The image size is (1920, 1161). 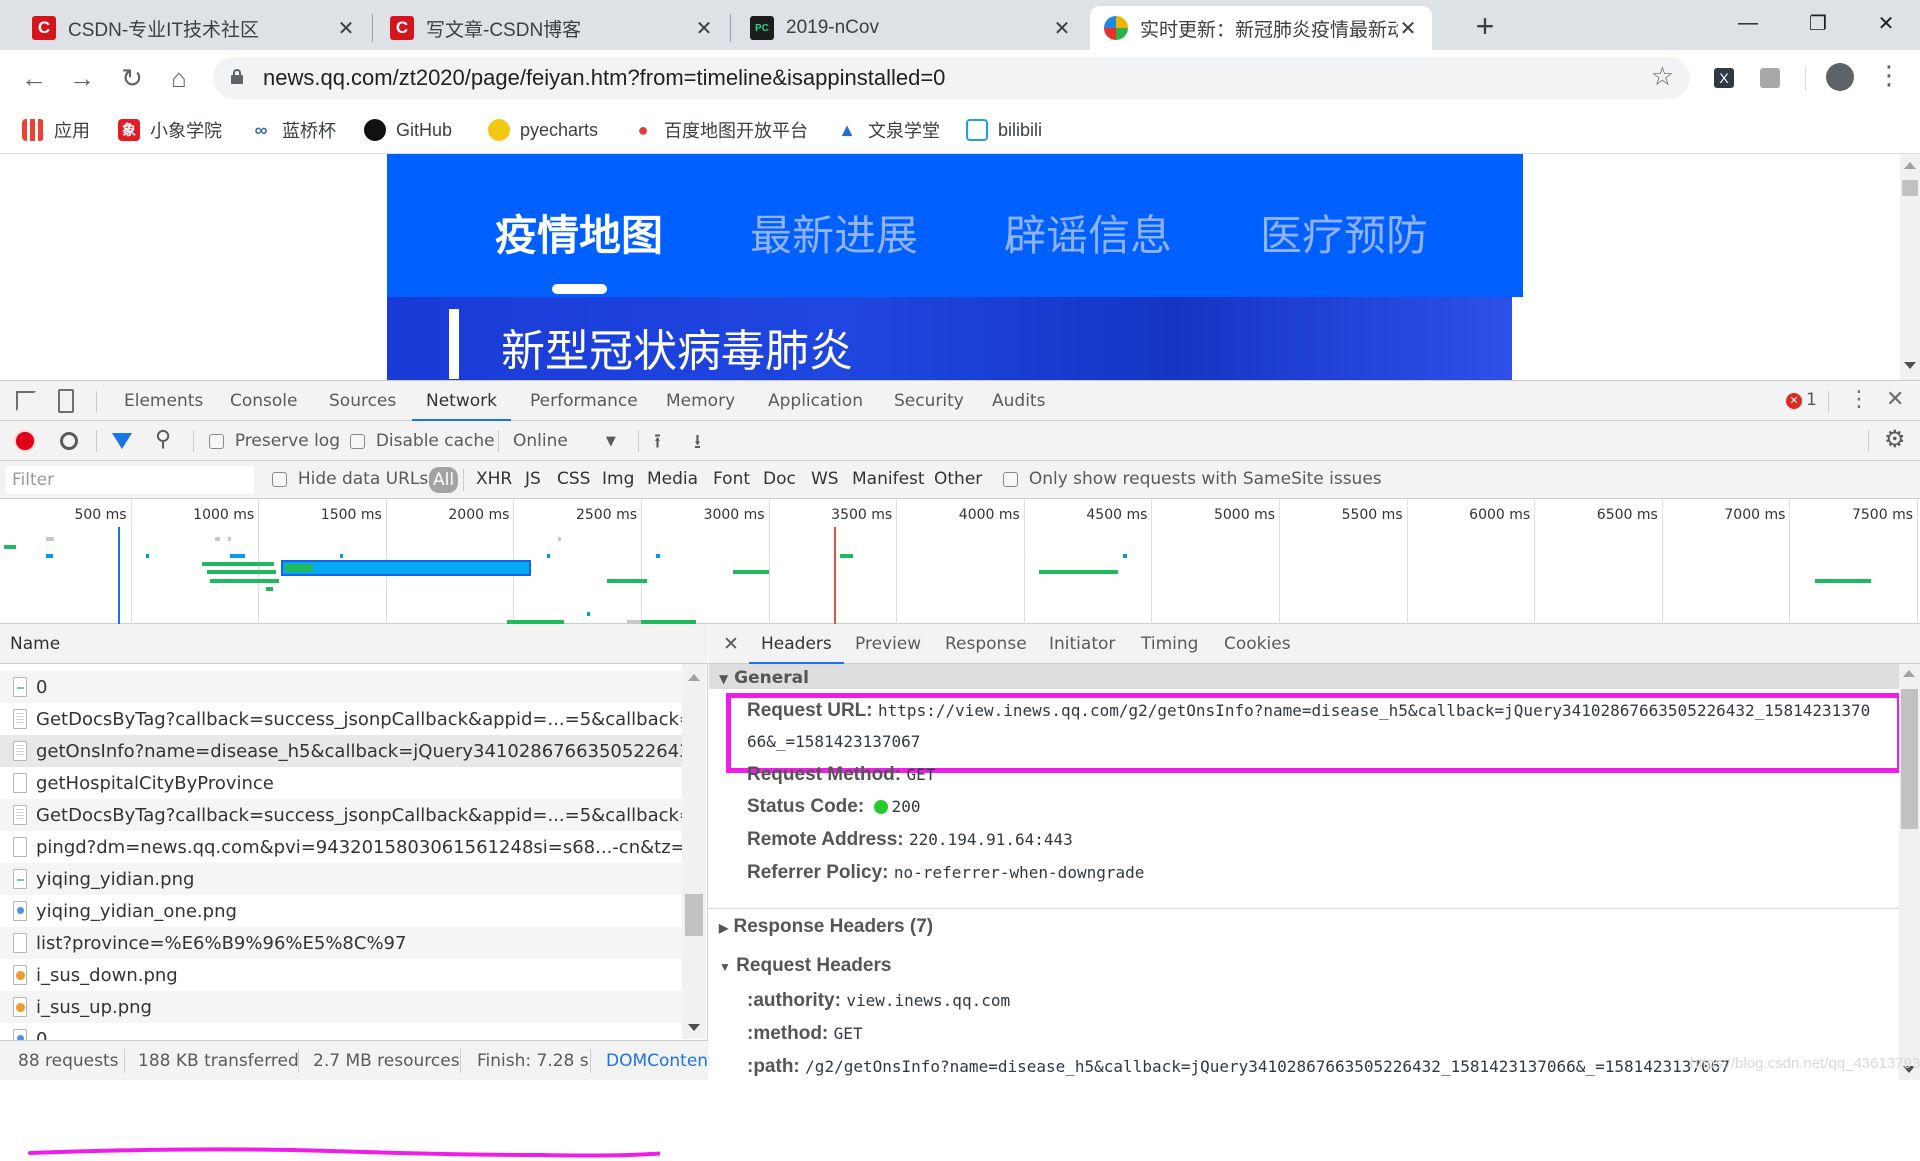 I want to click on restore-button: ❐, so click(x=1818, y=23).